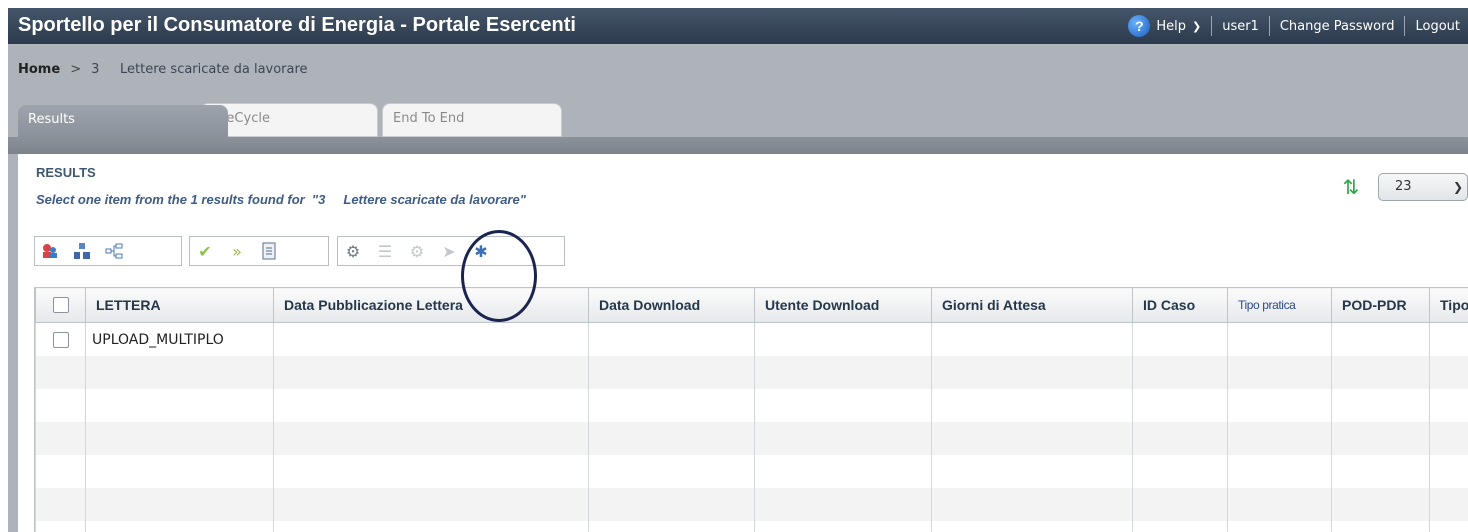  What do you see at coordinates (13, 343) in the screenshot?
I see `left-border` at bounding box center [13, 343].